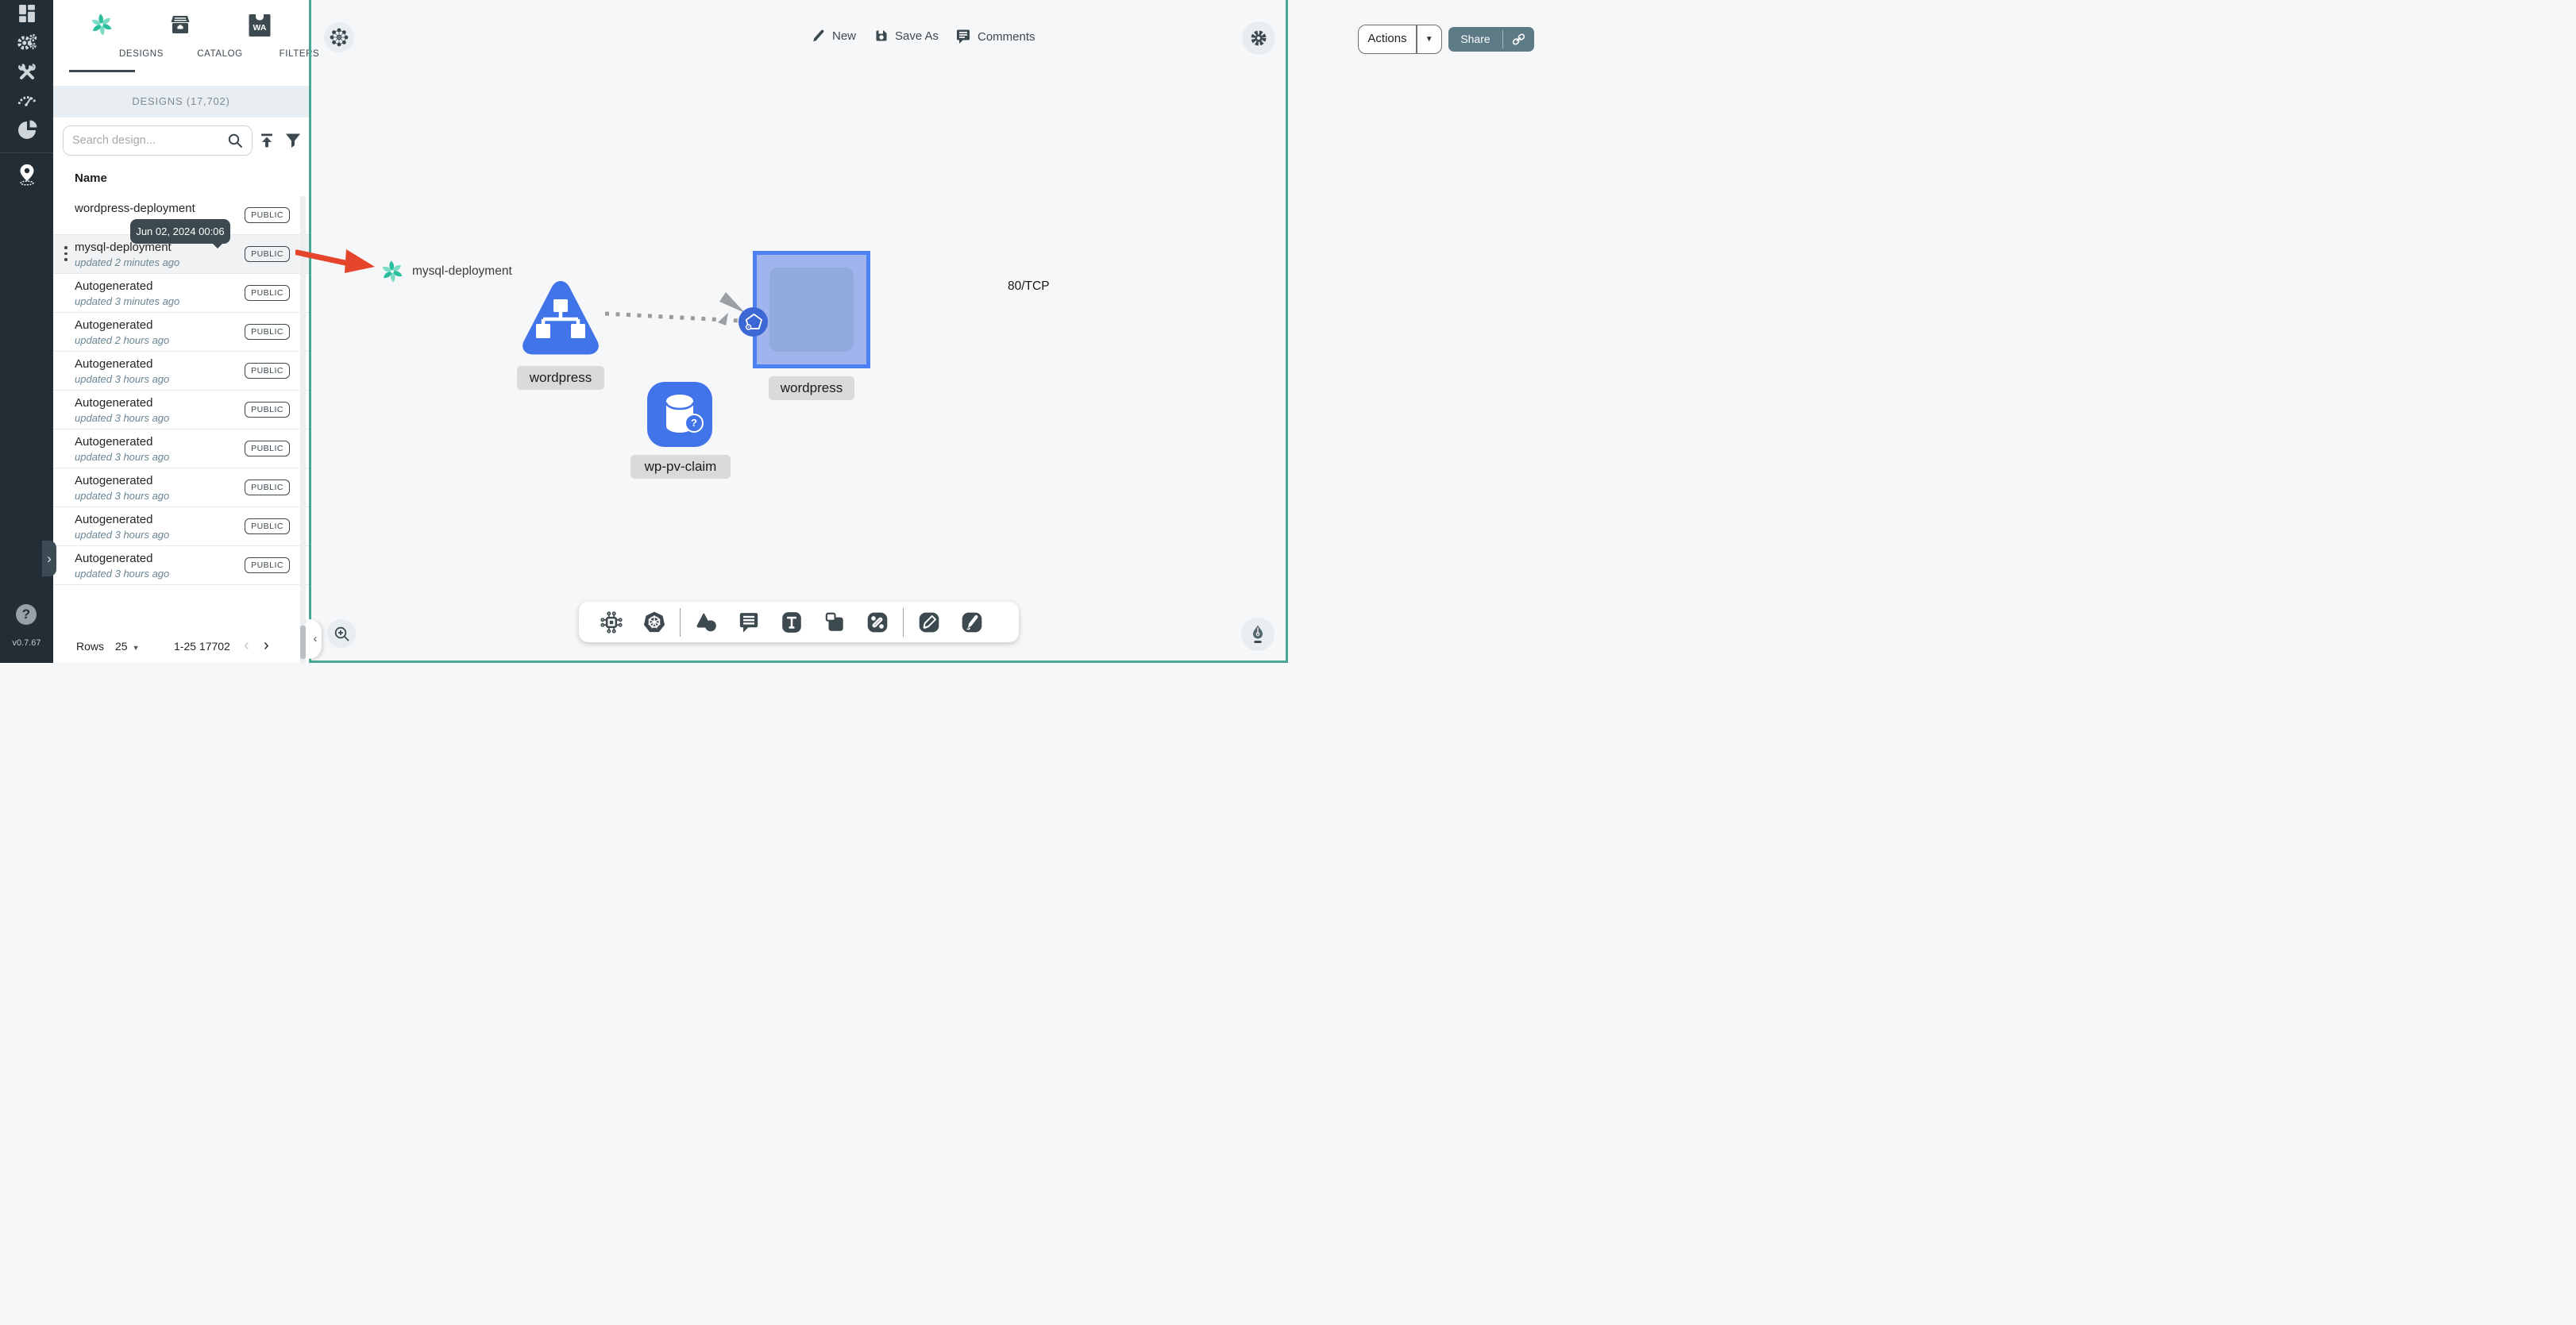 The height and width of the screenshot is (1325, 2576). Describe the element at coordinates (1475, 39) in the screenshot. I see `share-label: Share` at that location.